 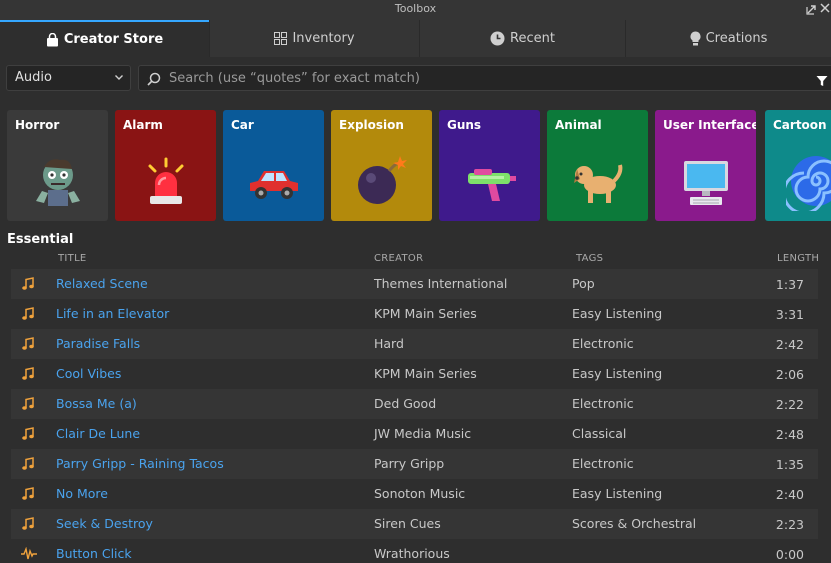 I want to click on track-creator: KPM Main Series, so click(x=425, y=313).